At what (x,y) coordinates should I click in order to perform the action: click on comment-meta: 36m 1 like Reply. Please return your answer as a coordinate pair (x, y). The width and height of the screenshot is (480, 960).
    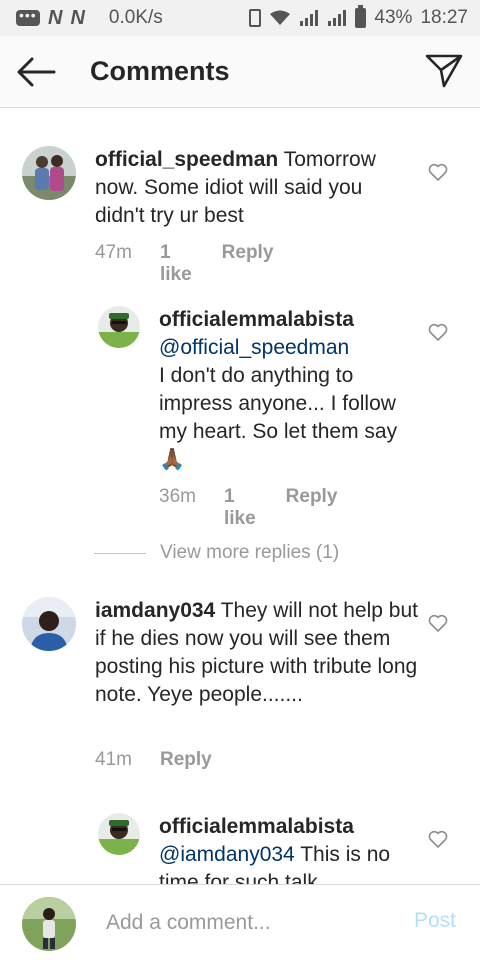
    Looking at the image, I should click on (248, 508).